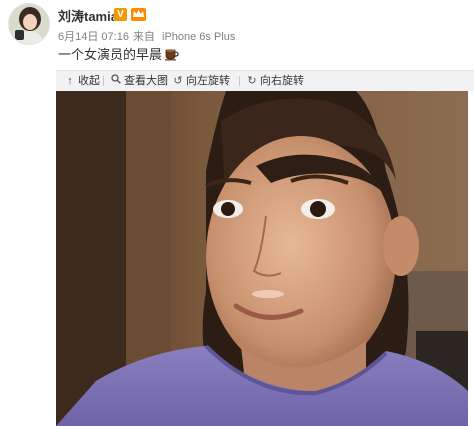 This screenshot has height=426, width=474. I want to click on rotate-right-label: 向右旋转, so click(282, 81).